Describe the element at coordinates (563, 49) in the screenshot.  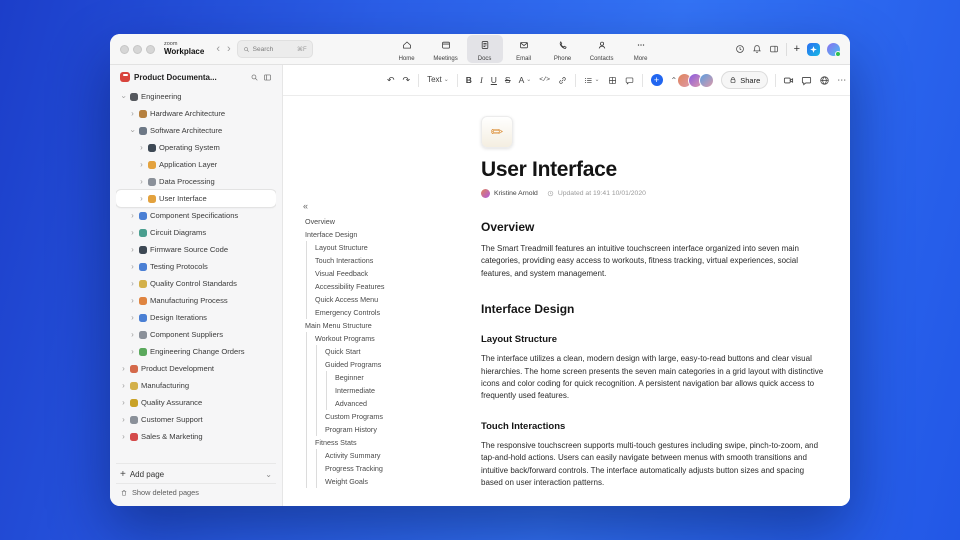
I see `tab-phone: Phone` at that location.